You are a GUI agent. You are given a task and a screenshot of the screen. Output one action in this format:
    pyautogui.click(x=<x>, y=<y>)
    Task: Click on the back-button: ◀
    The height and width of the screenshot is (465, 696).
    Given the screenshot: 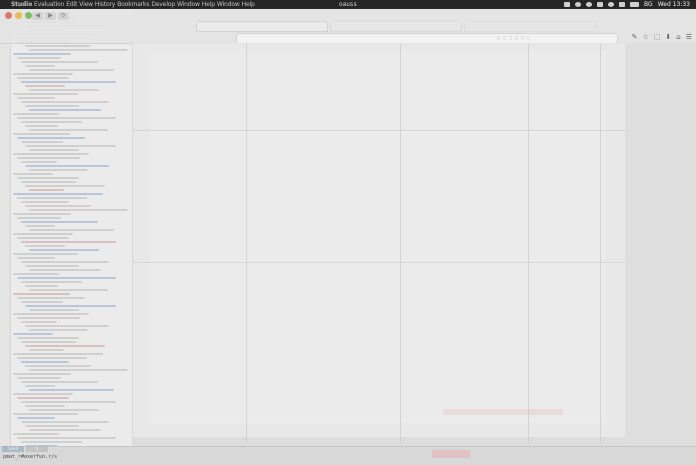 What is the action you would take?
    pyautogui.click(x=37, y=16)
    